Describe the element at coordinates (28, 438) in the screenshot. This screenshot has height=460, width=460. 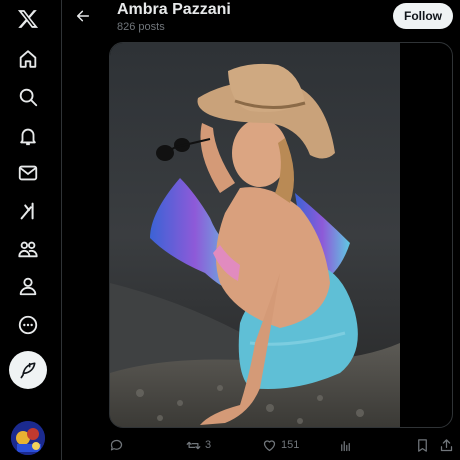
I see `account-avatar` at that location.